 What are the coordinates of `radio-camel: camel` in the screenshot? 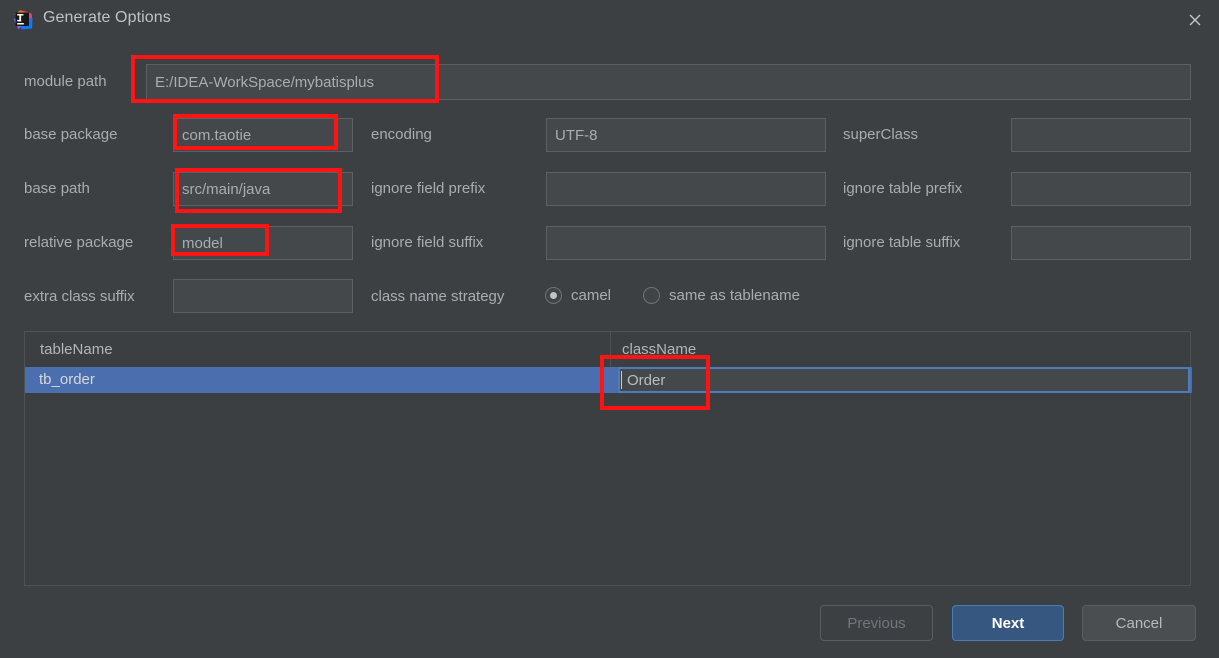 It's located at (578, 295).